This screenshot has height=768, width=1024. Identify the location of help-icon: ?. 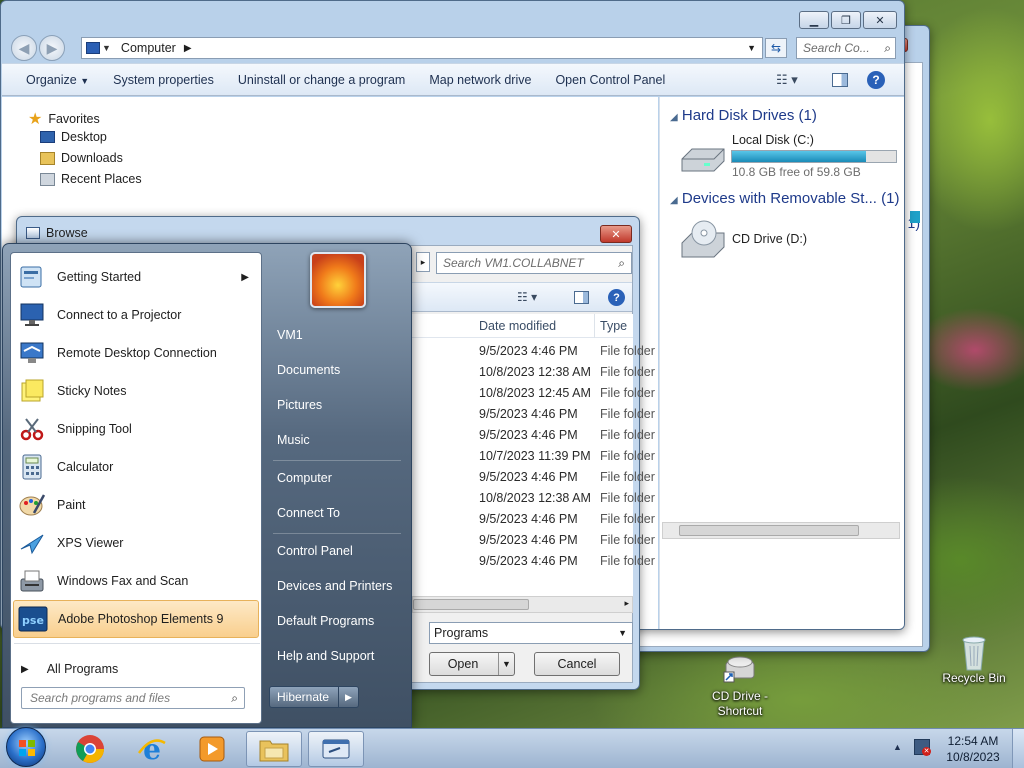
(876, 79).